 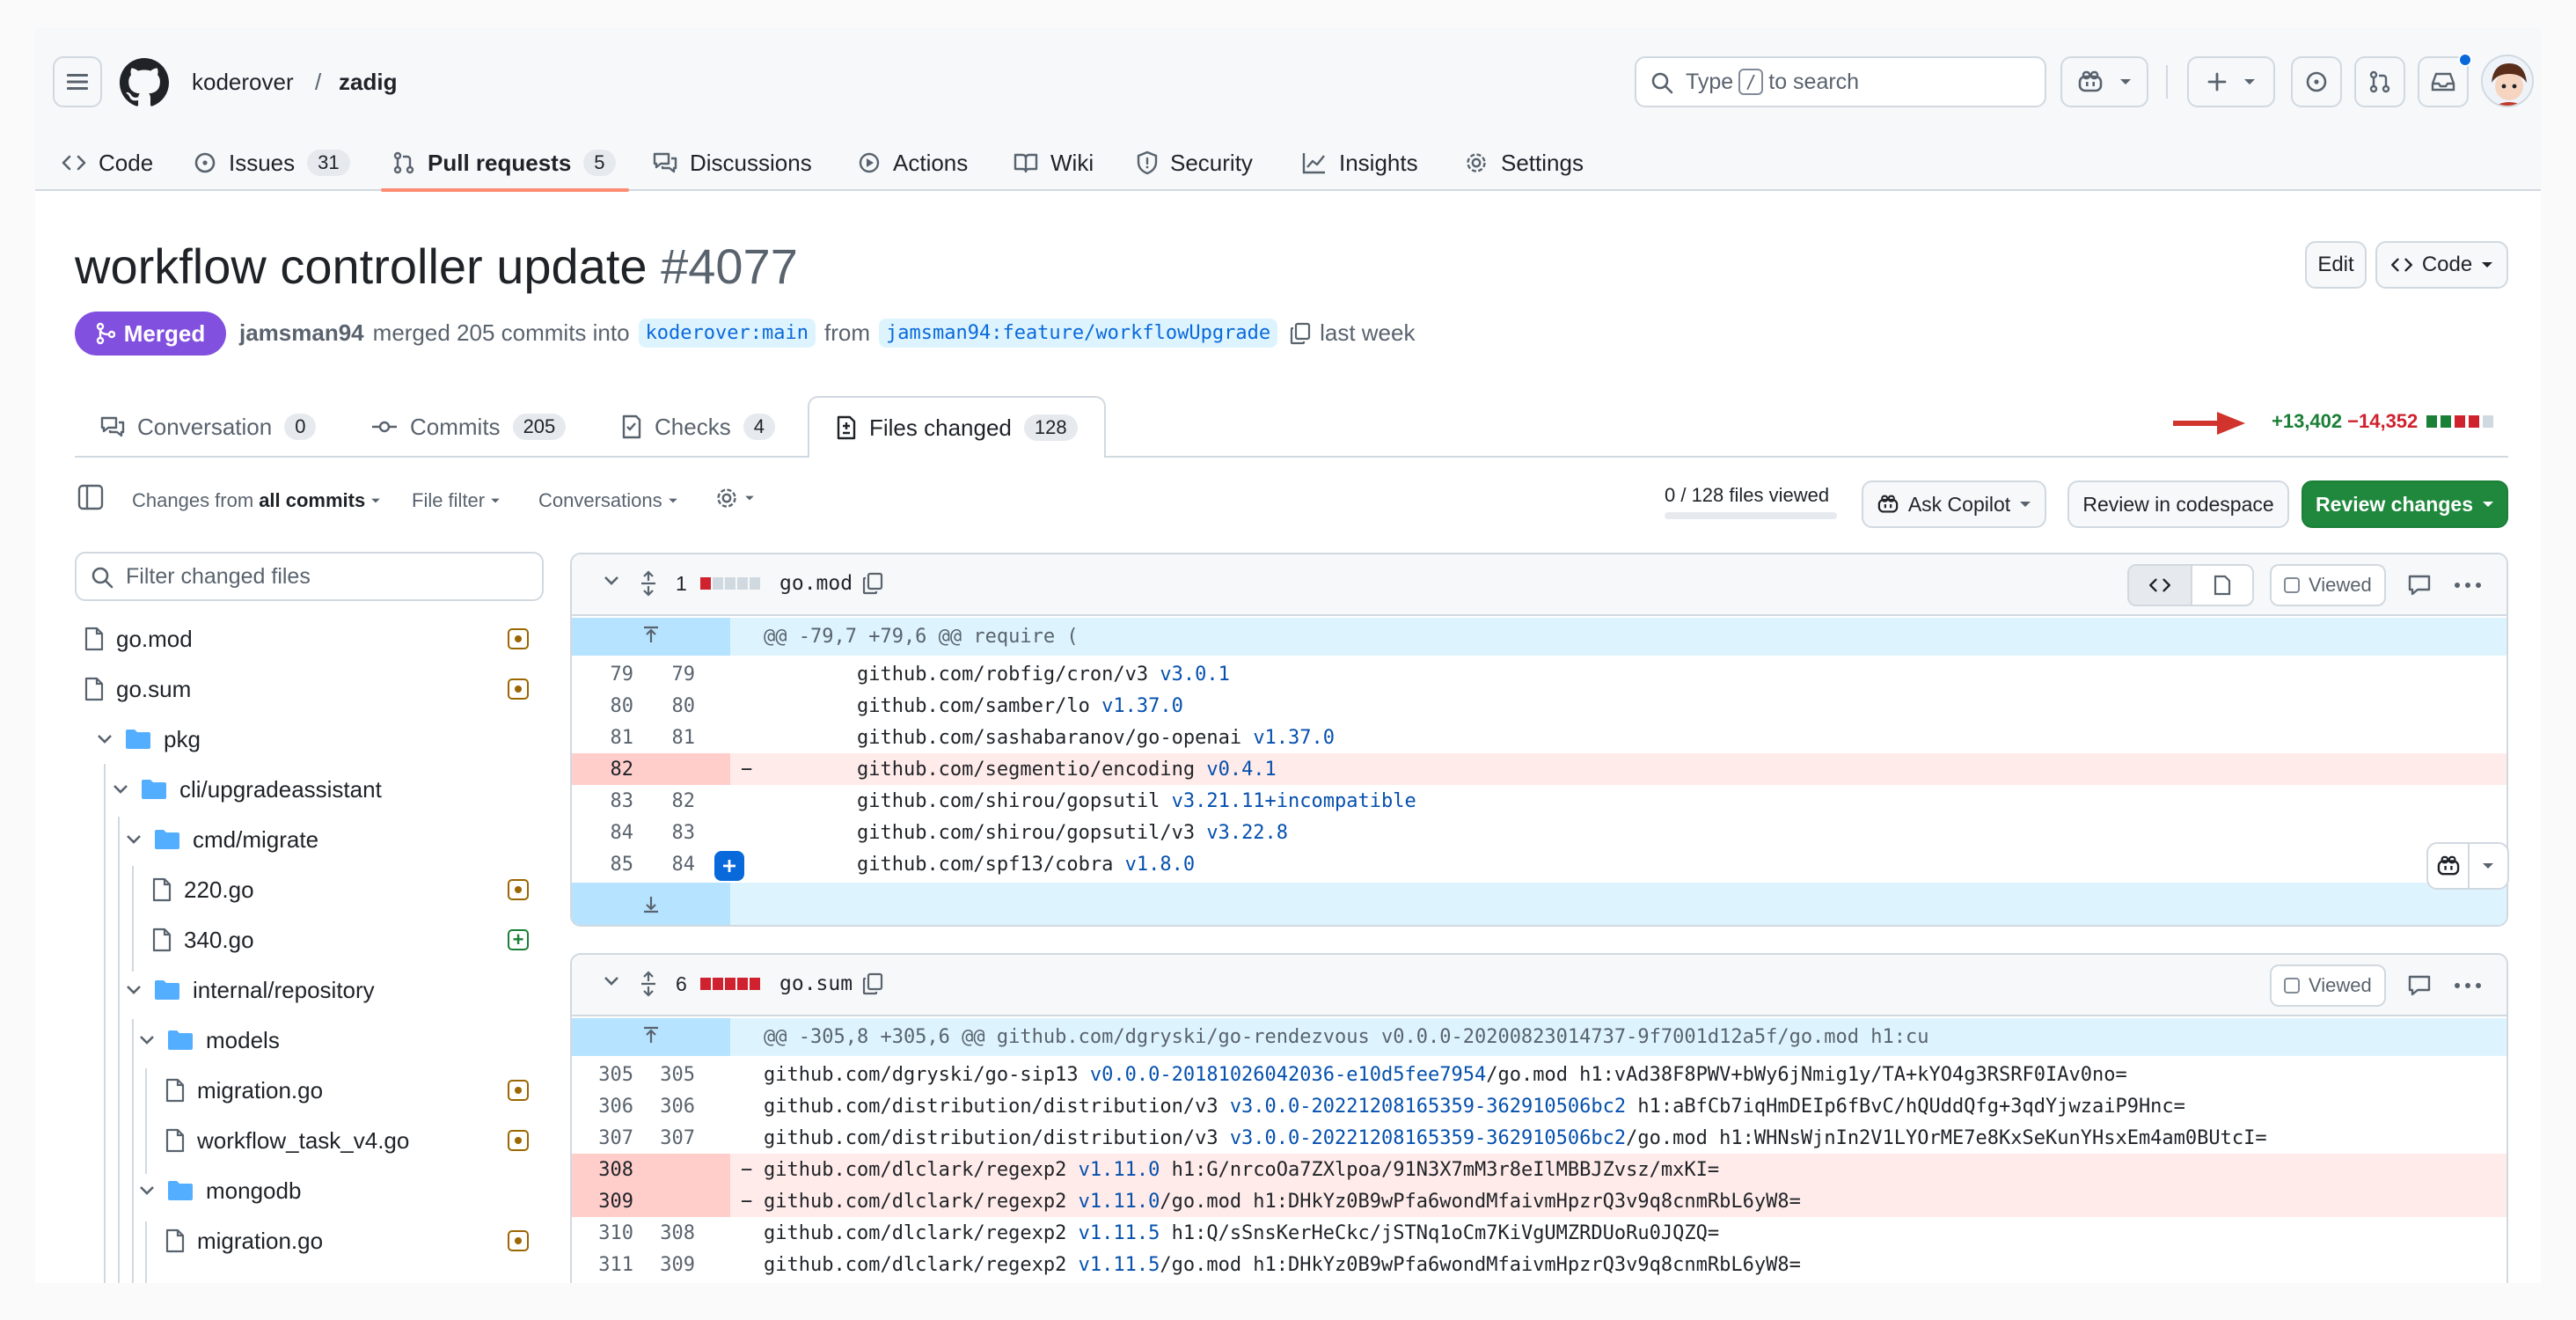 I want to click on review-in-codespace-button: Review in codespace, so click(x=2178, y=504).